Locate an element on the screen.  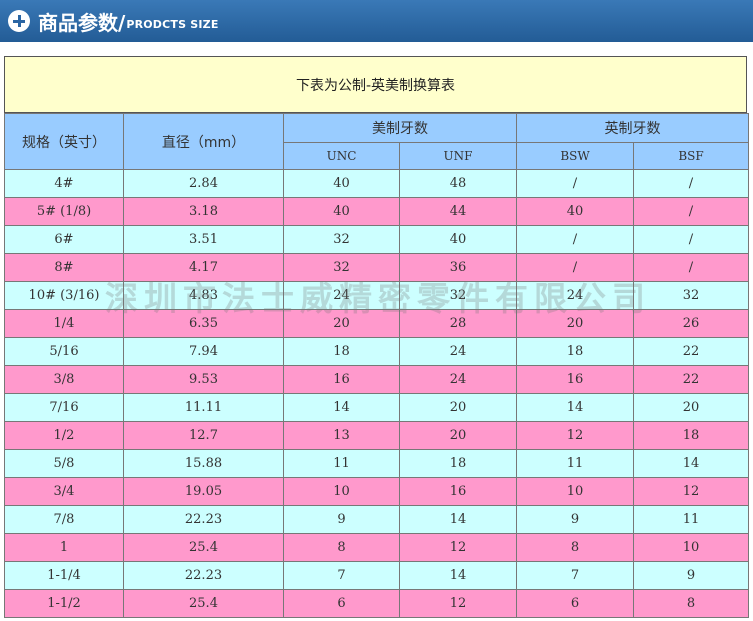
cell-bsw: 11 is located at coordinates (575, 463).